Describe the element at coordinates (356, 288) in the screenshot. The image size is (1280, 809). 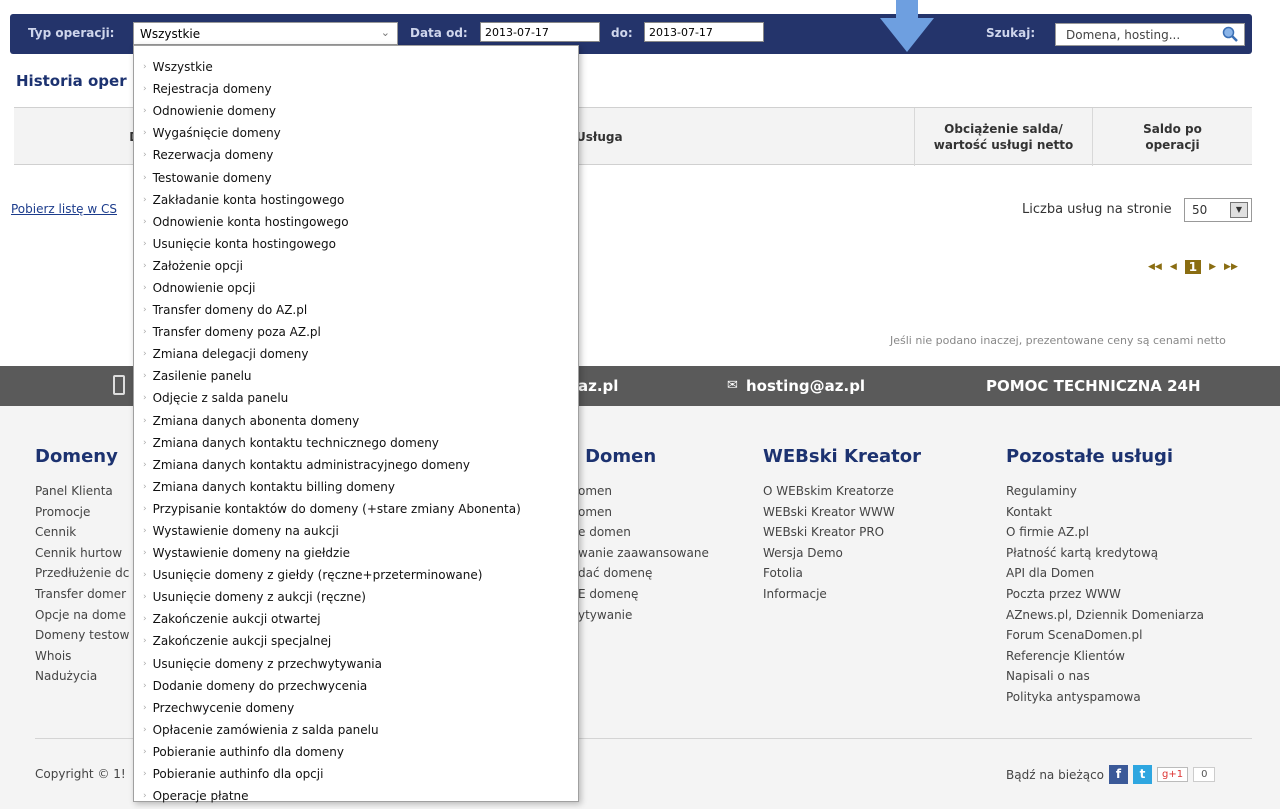
I see `dropdown-option: › Odnowienie opcji` at that location.